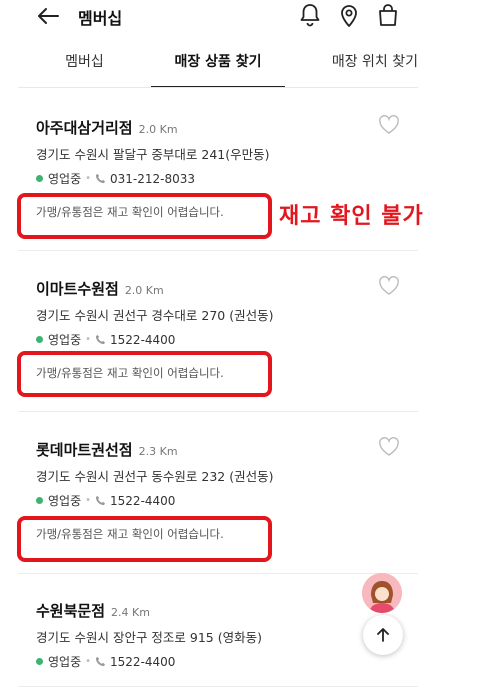  What do you see at coordinates (310, 15) in the screenshot?
I see `bell-icon` at bounding box center [310, 15].